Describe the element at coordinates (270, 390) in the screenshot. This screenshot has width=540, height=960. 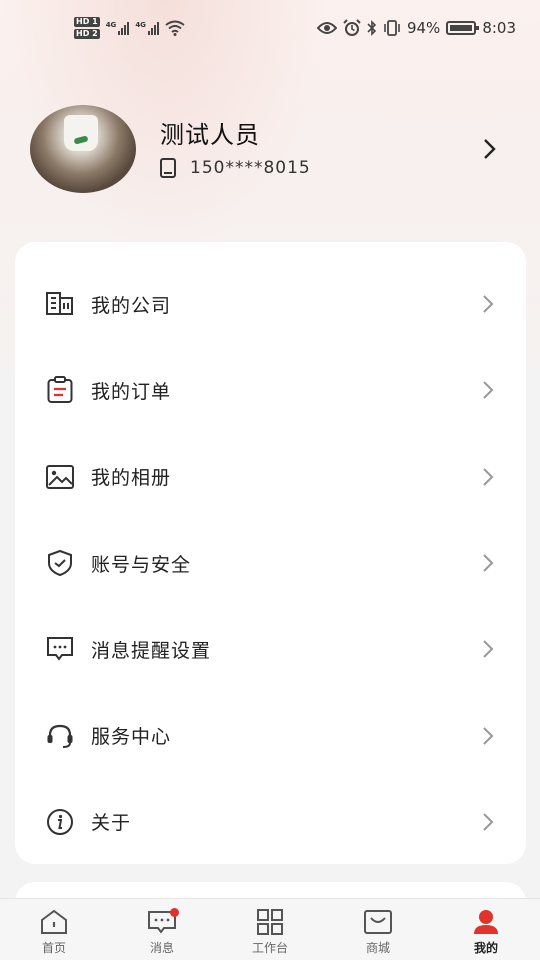
I see `menu-item-orders: 我的订单` at that location.